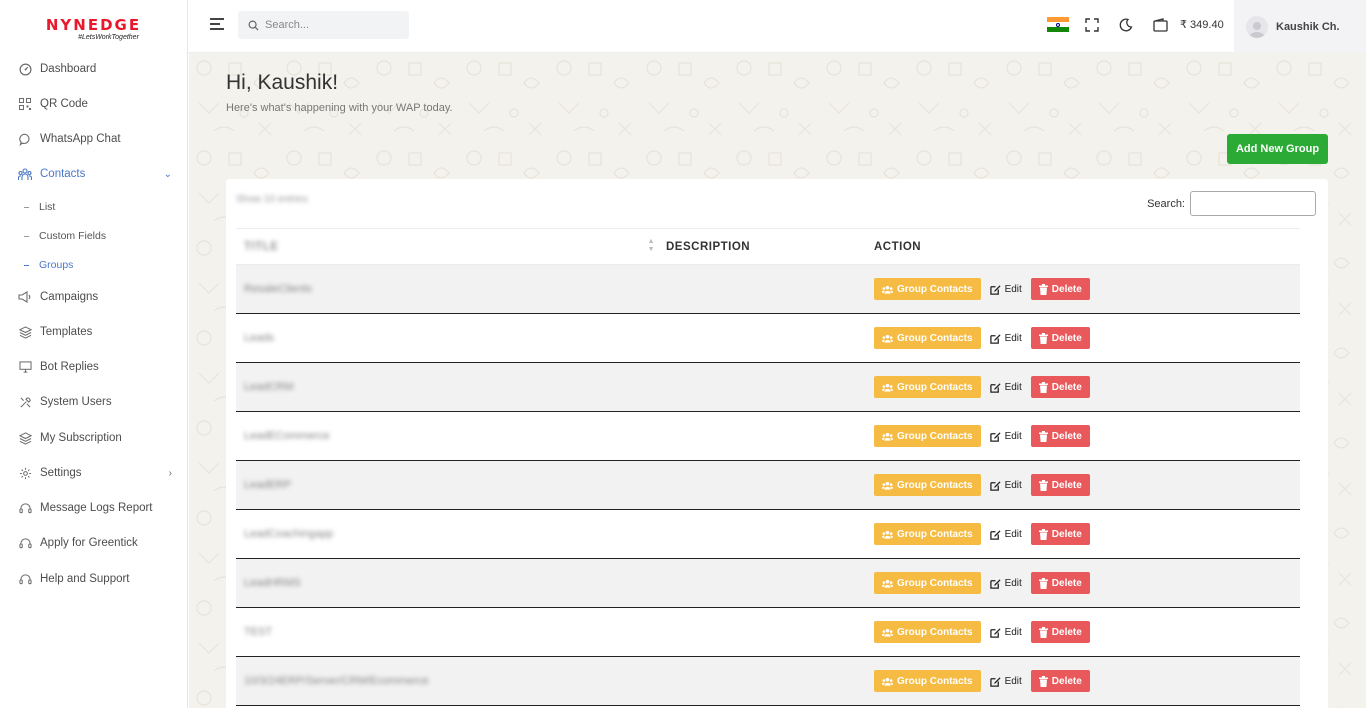 The height and width of the screenshot is (708, 1366). Describe the element at coordinates (25, 332) in the screenshot. I see `layers-icon` at that location.